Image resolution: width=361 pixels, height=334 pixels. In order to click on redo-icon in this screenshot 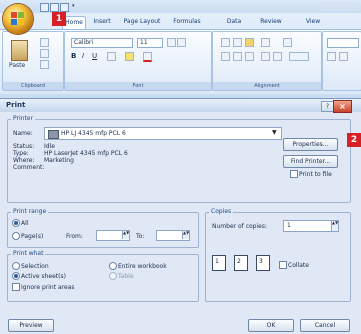, I will do `click(64, 7)`.